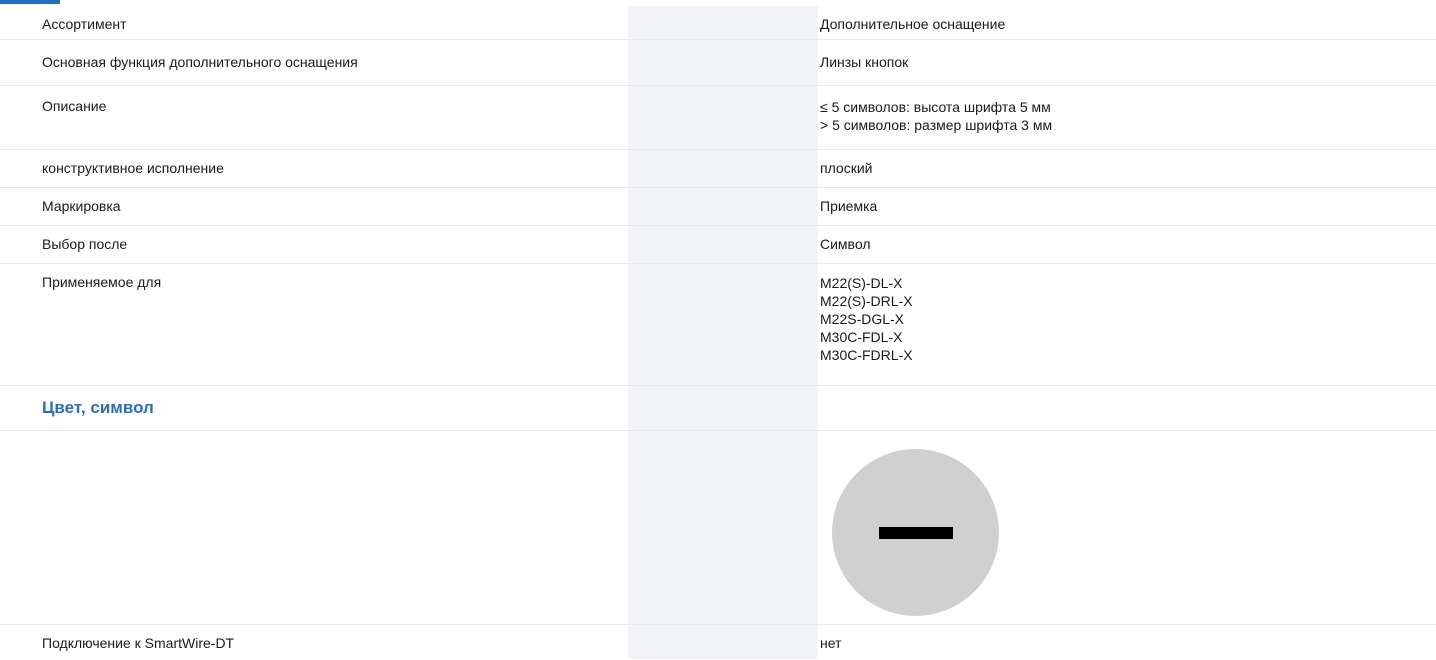 The image size is (1436, 660). Describe the element at coordinates (866, 301) in the screenshot. I see `value-line: M22(S)-DRL-X` at that location.